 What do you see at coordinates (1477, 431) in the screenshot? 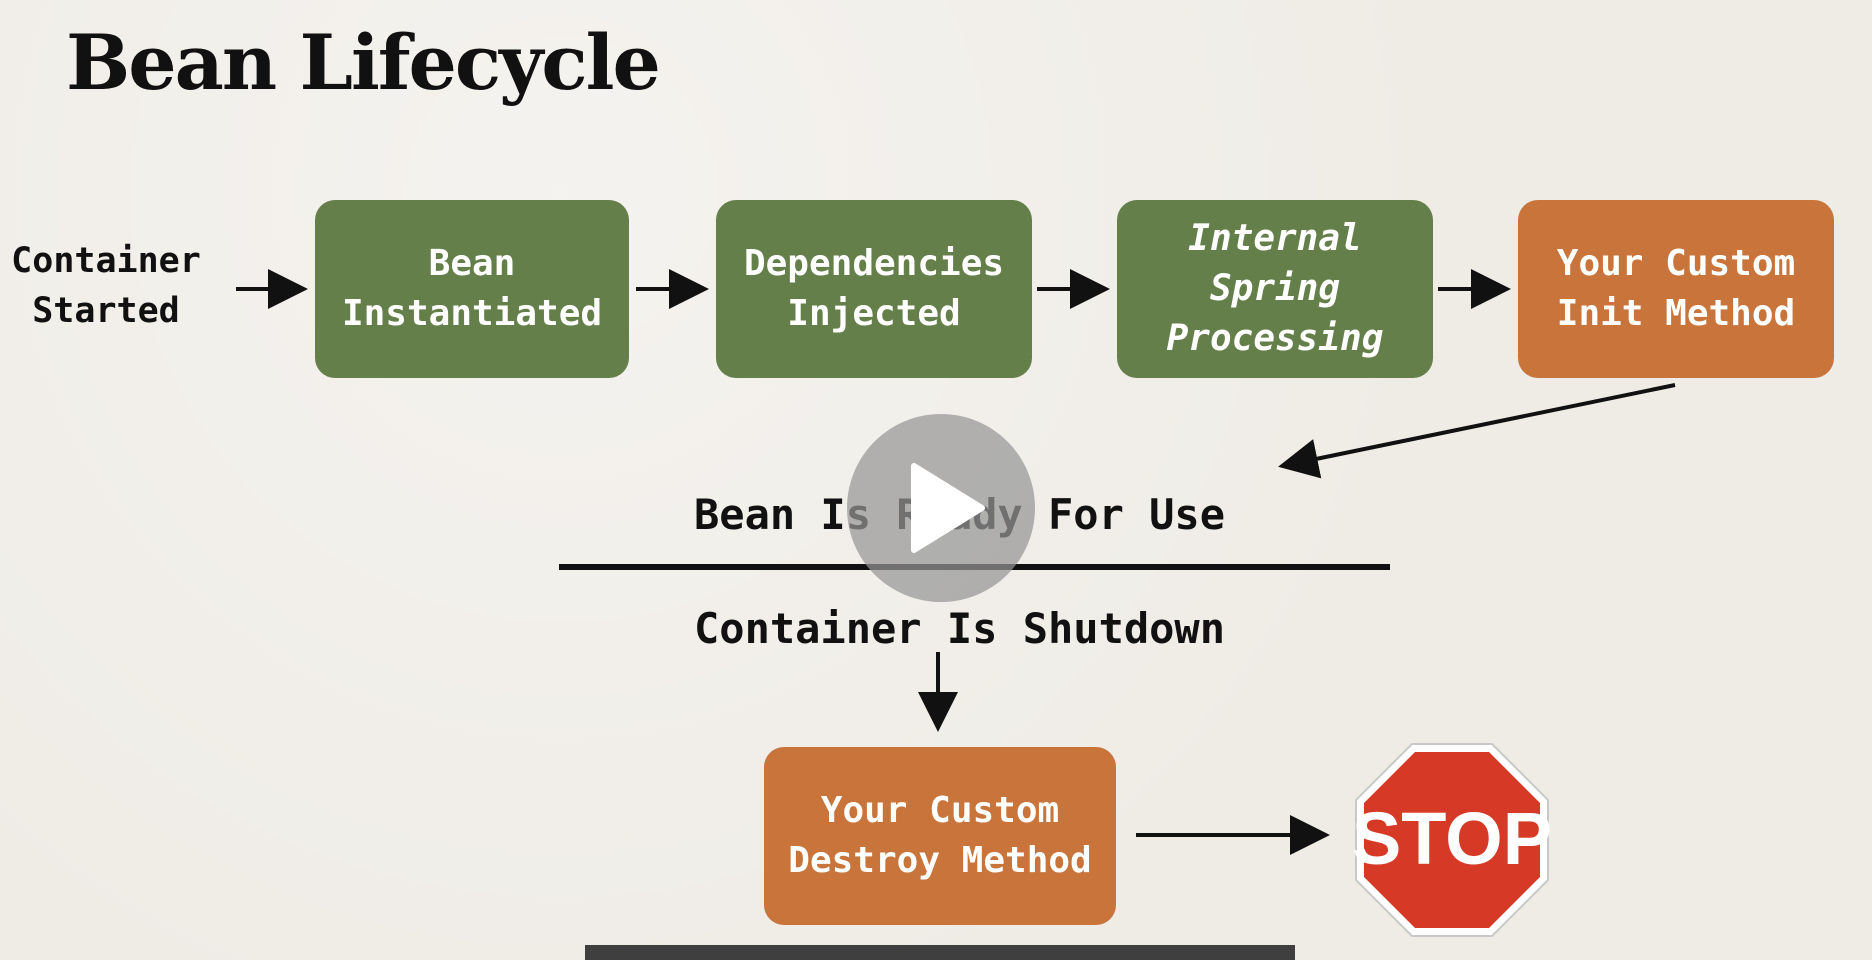
I see `arrow-init-to-ready` at bounding box center [1477, 431].